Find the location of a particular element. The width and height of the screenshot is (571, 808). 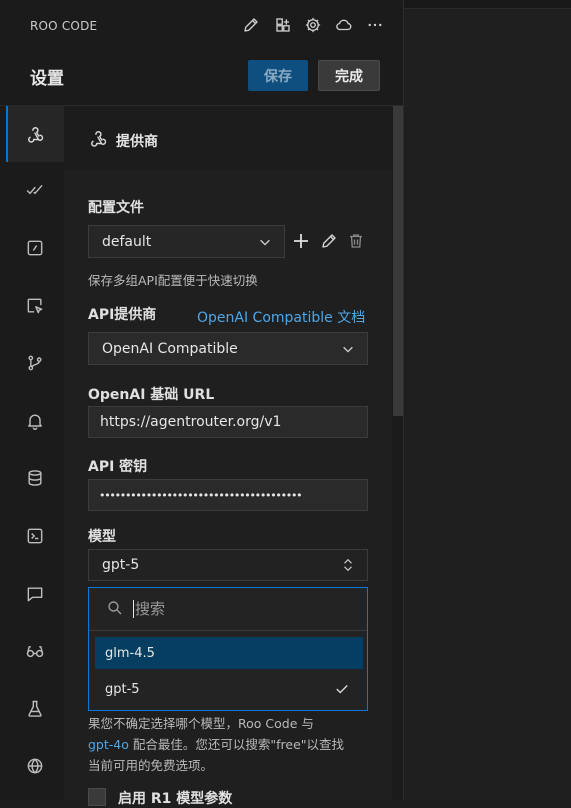

check-icon is located at coordinates (342, 689).